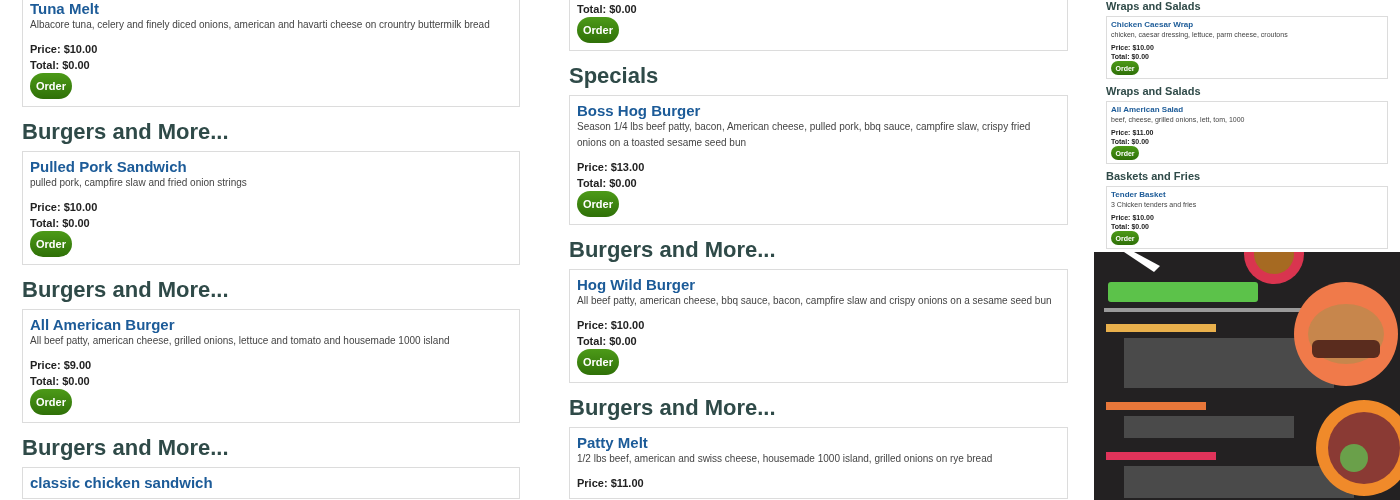 This screenshot has width=1400, height=500. I want to click on item-description: All beef patty, american cheese, bbq sauce, bacon, campfire slaw and crispy onions on a sesame seed bun, so click(814, 301).